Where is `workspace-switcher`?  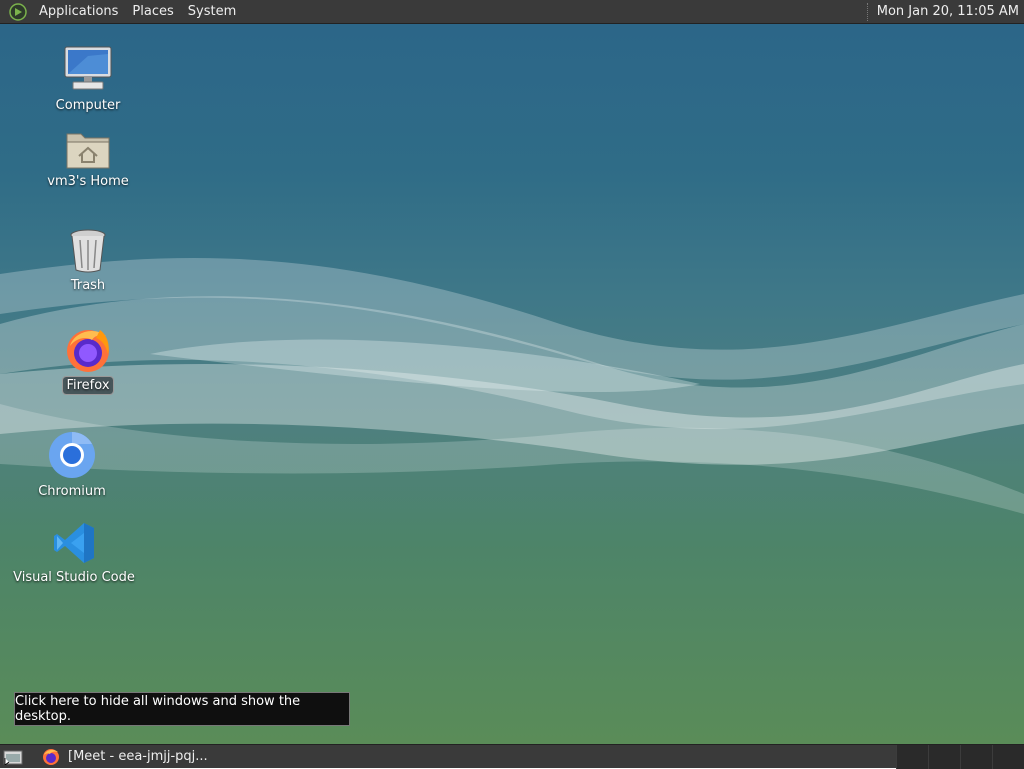 workspace-switcher is located at coordinates (960, 756).